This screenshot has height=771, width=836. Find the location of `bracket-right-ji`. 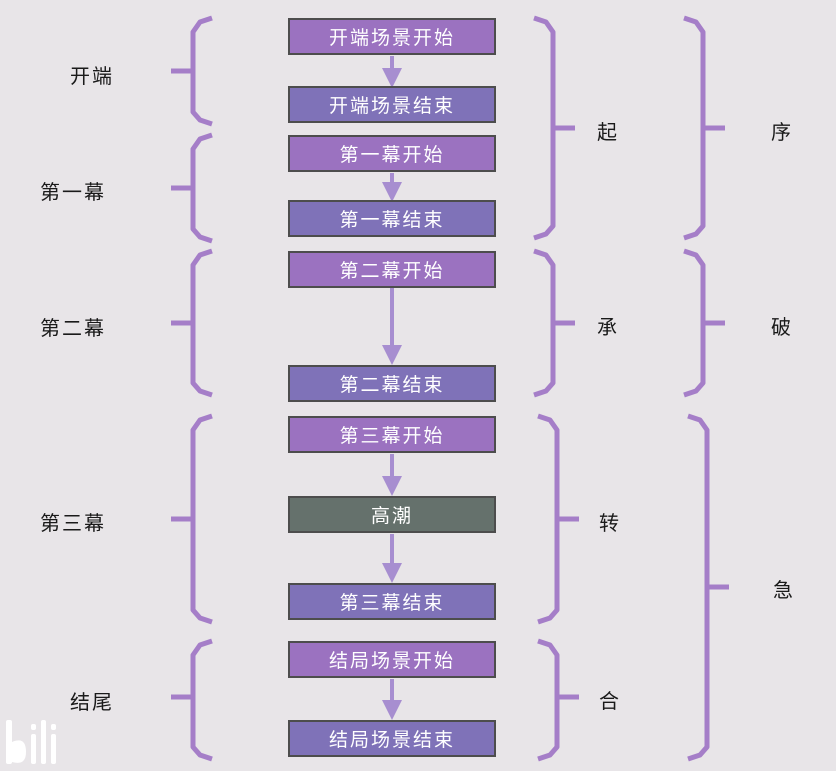

bracket-right-ji is located at coordinates (708, 587).